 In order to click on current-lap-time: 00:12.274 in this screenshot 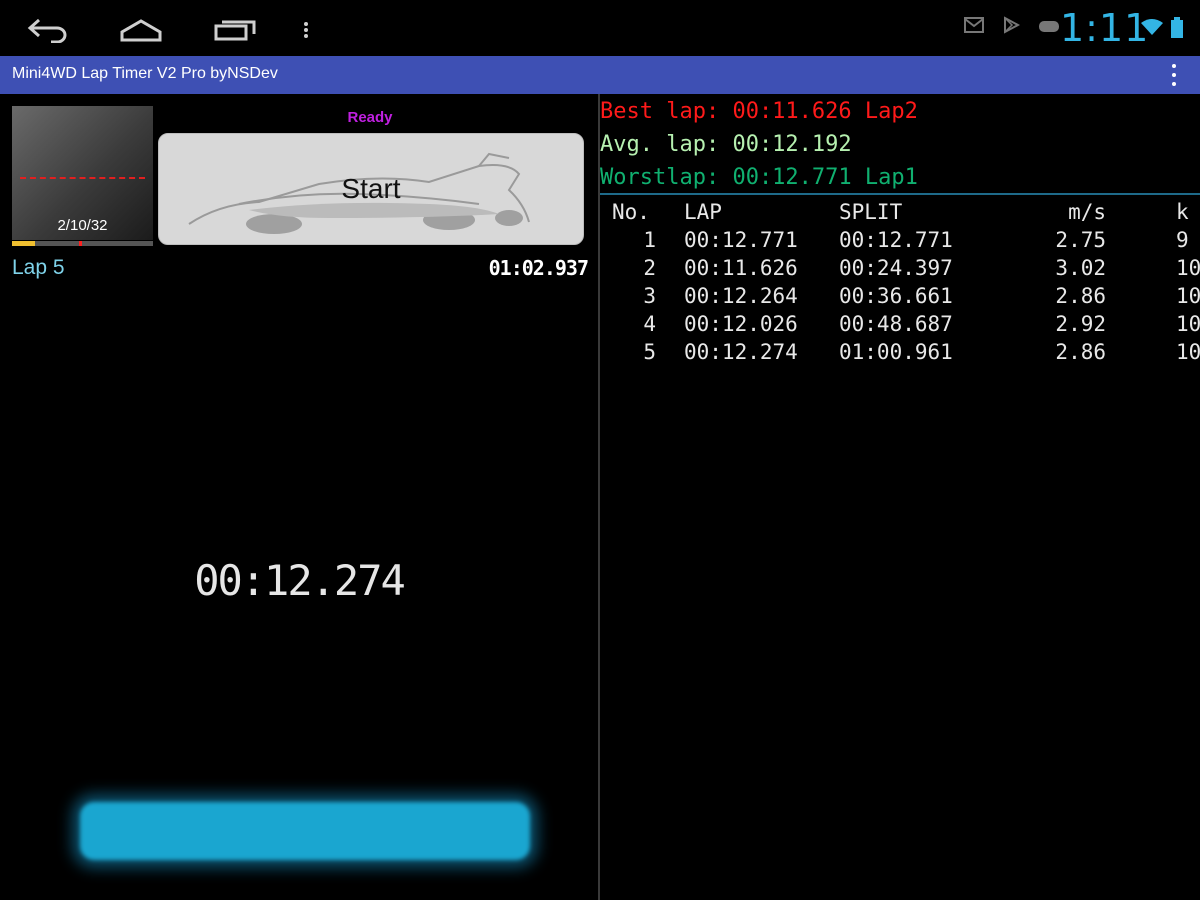, I will do `click(300, 580)`.